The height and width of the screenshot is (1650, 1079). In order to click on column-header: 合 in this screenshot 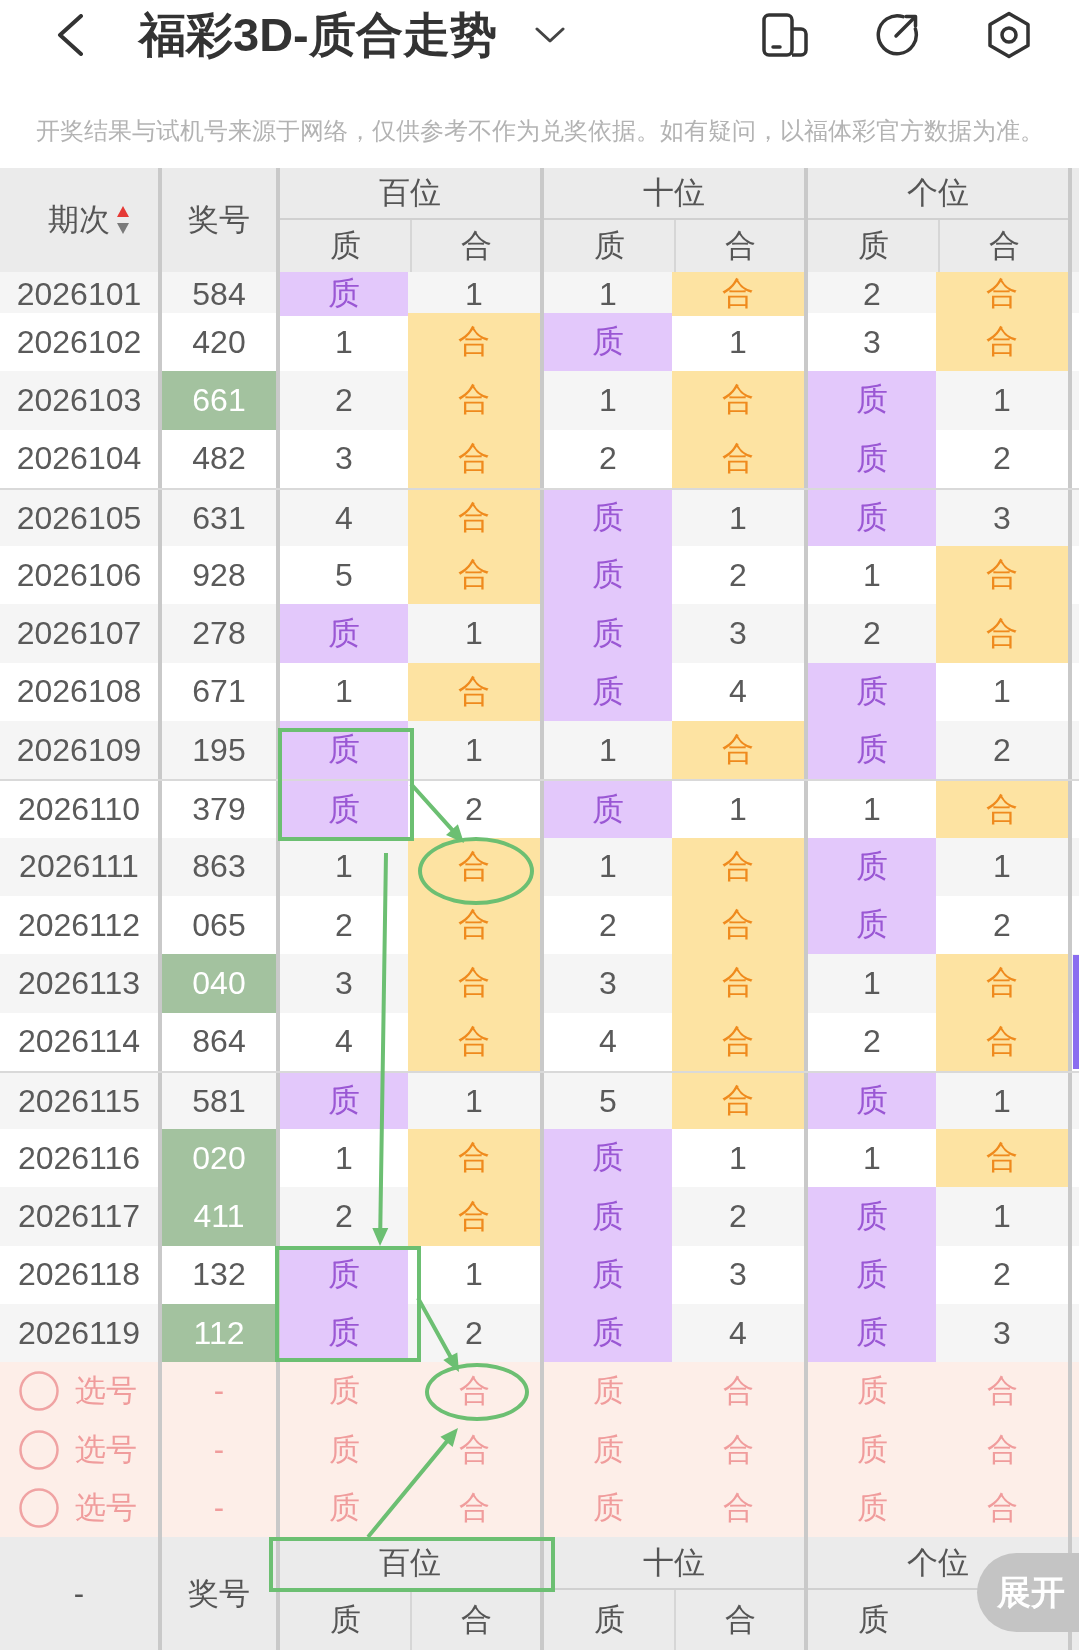, I will do `click(740, 1620)`.